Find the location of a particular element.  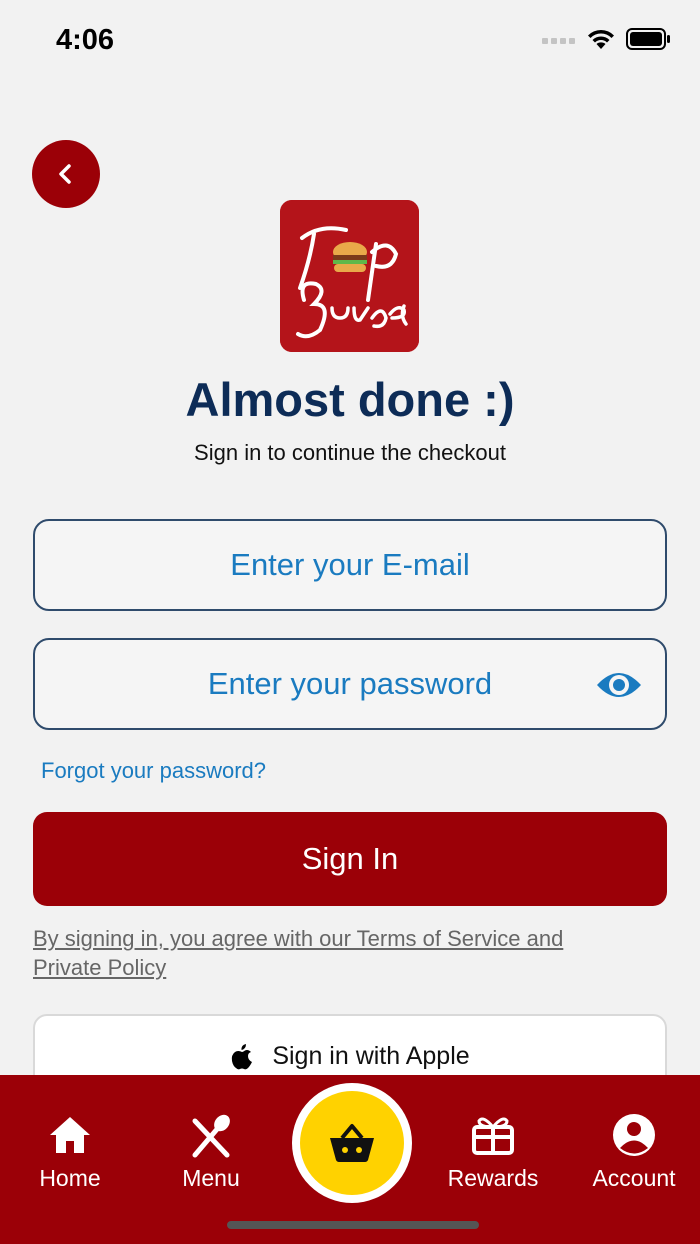

email-field: Enter your E-mail is located at coordinates (350, 565).